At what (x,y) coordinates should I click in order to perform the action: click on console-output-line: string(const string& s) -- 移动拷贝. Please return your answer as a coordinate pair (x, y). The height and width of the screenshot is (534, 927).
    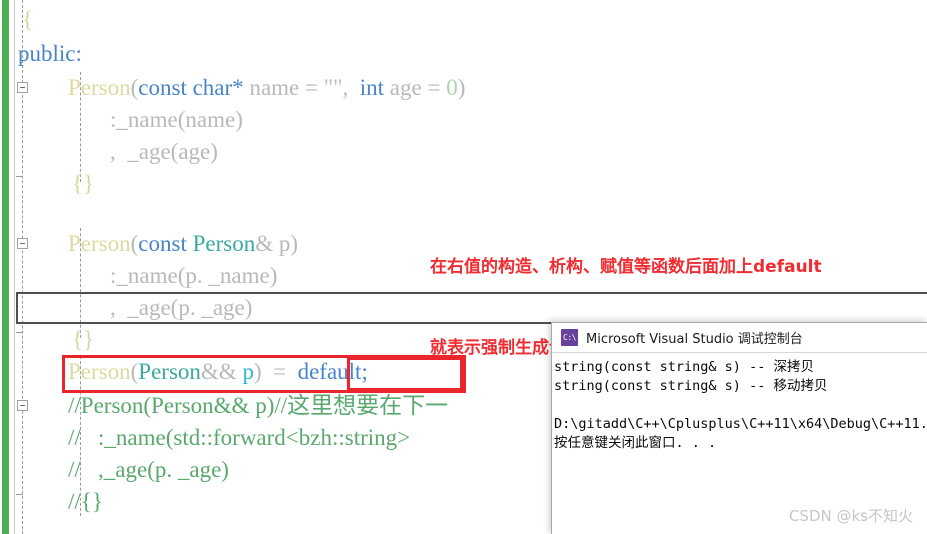
    Looking at the image, I should click on (691, 386).